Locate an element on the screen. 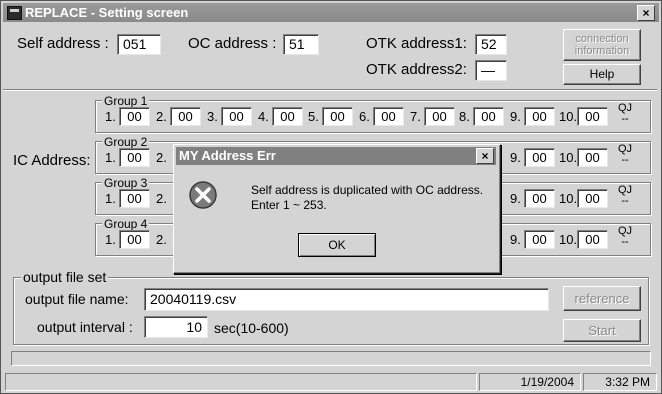 Image resolution: width=662 pixels, height=394 pixels. g4-qj-dash: -- is located at coordinates (625, 242).